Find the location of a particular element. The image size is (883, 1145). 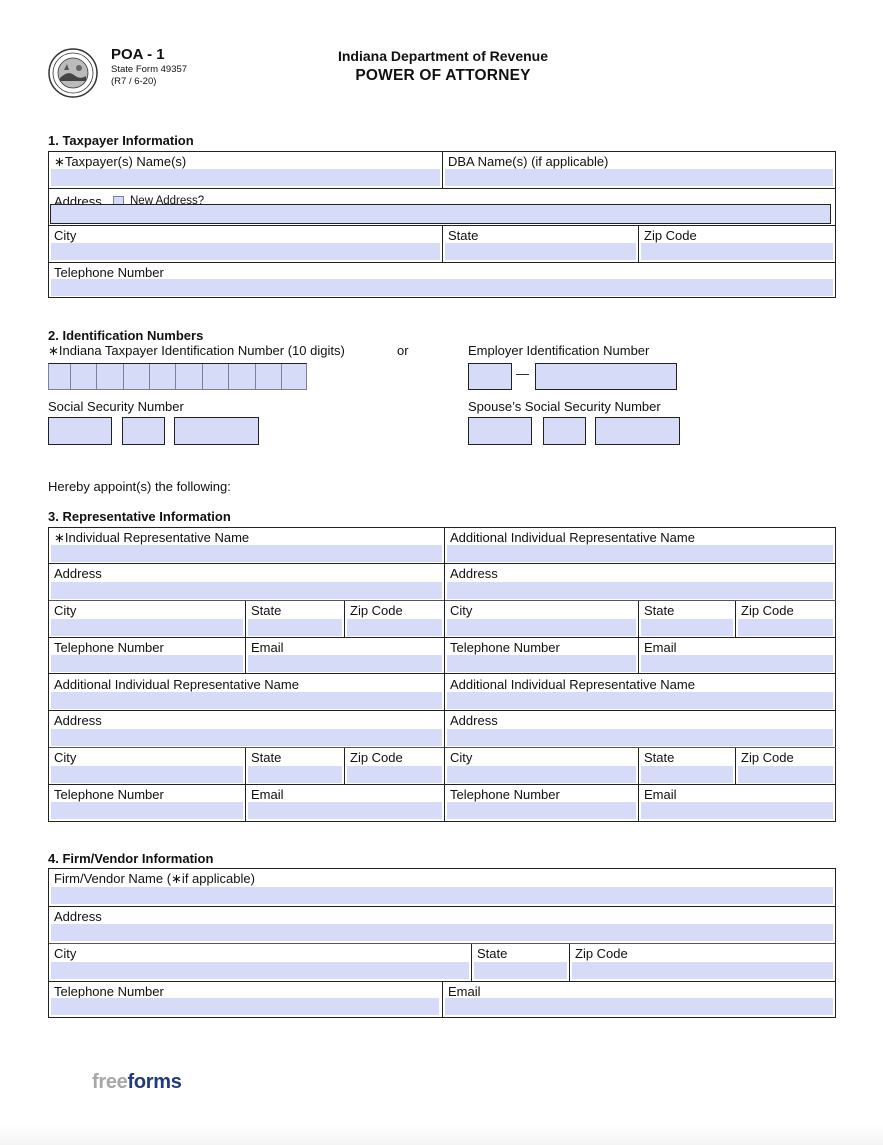

rep4-telephone-cell: Telephone Number is located at coordinates (542, 803).